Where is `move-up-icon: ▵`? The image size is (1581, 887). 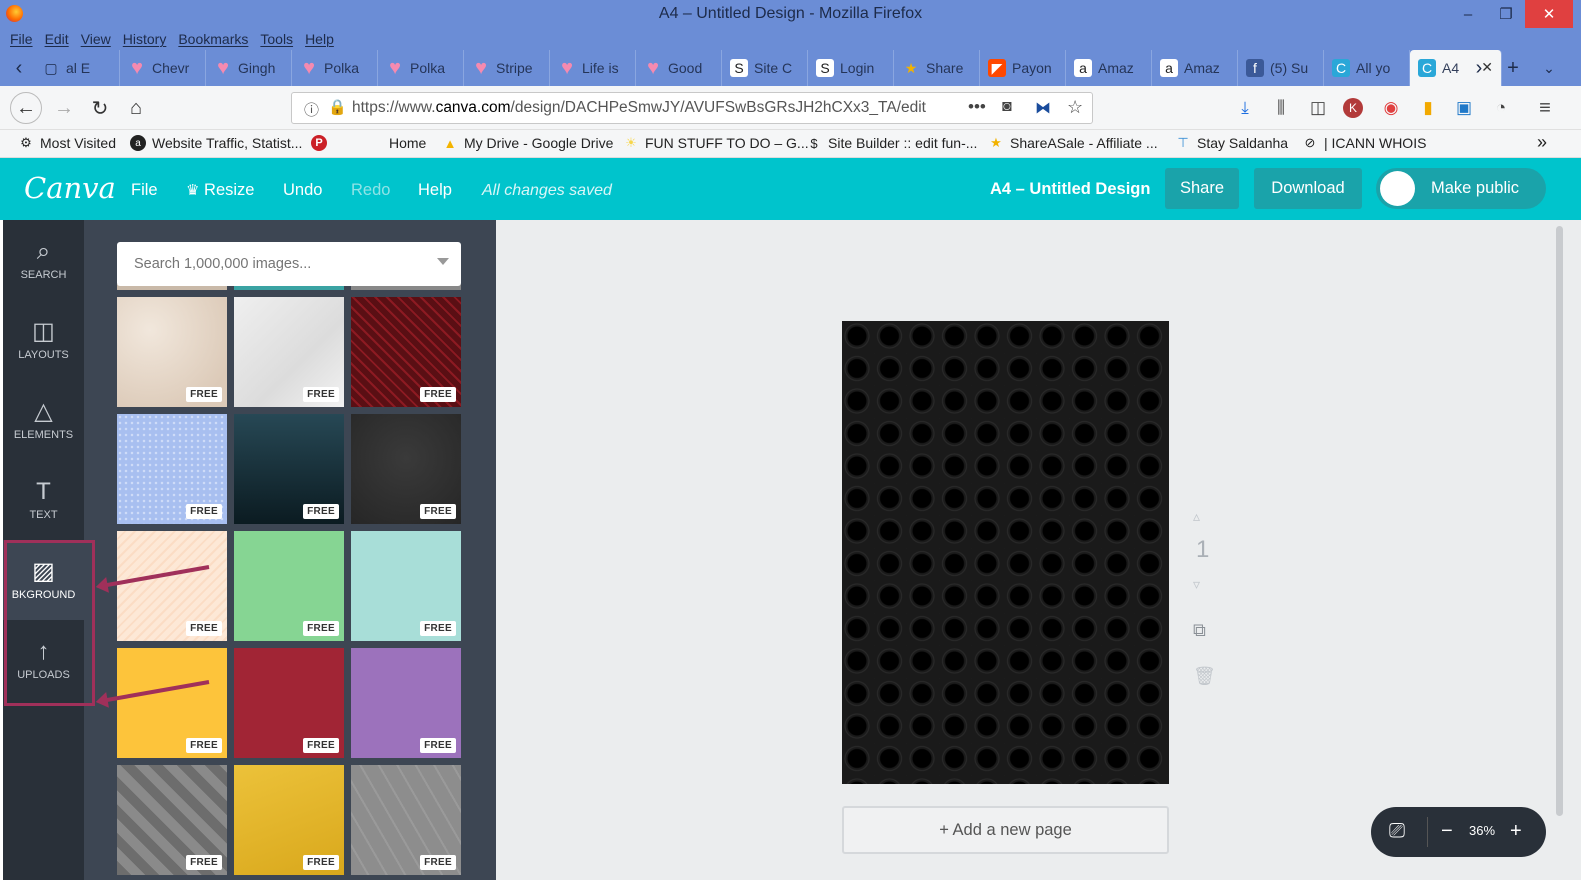 move-up-icon: ▵ is located at coordinates (1196, 516).